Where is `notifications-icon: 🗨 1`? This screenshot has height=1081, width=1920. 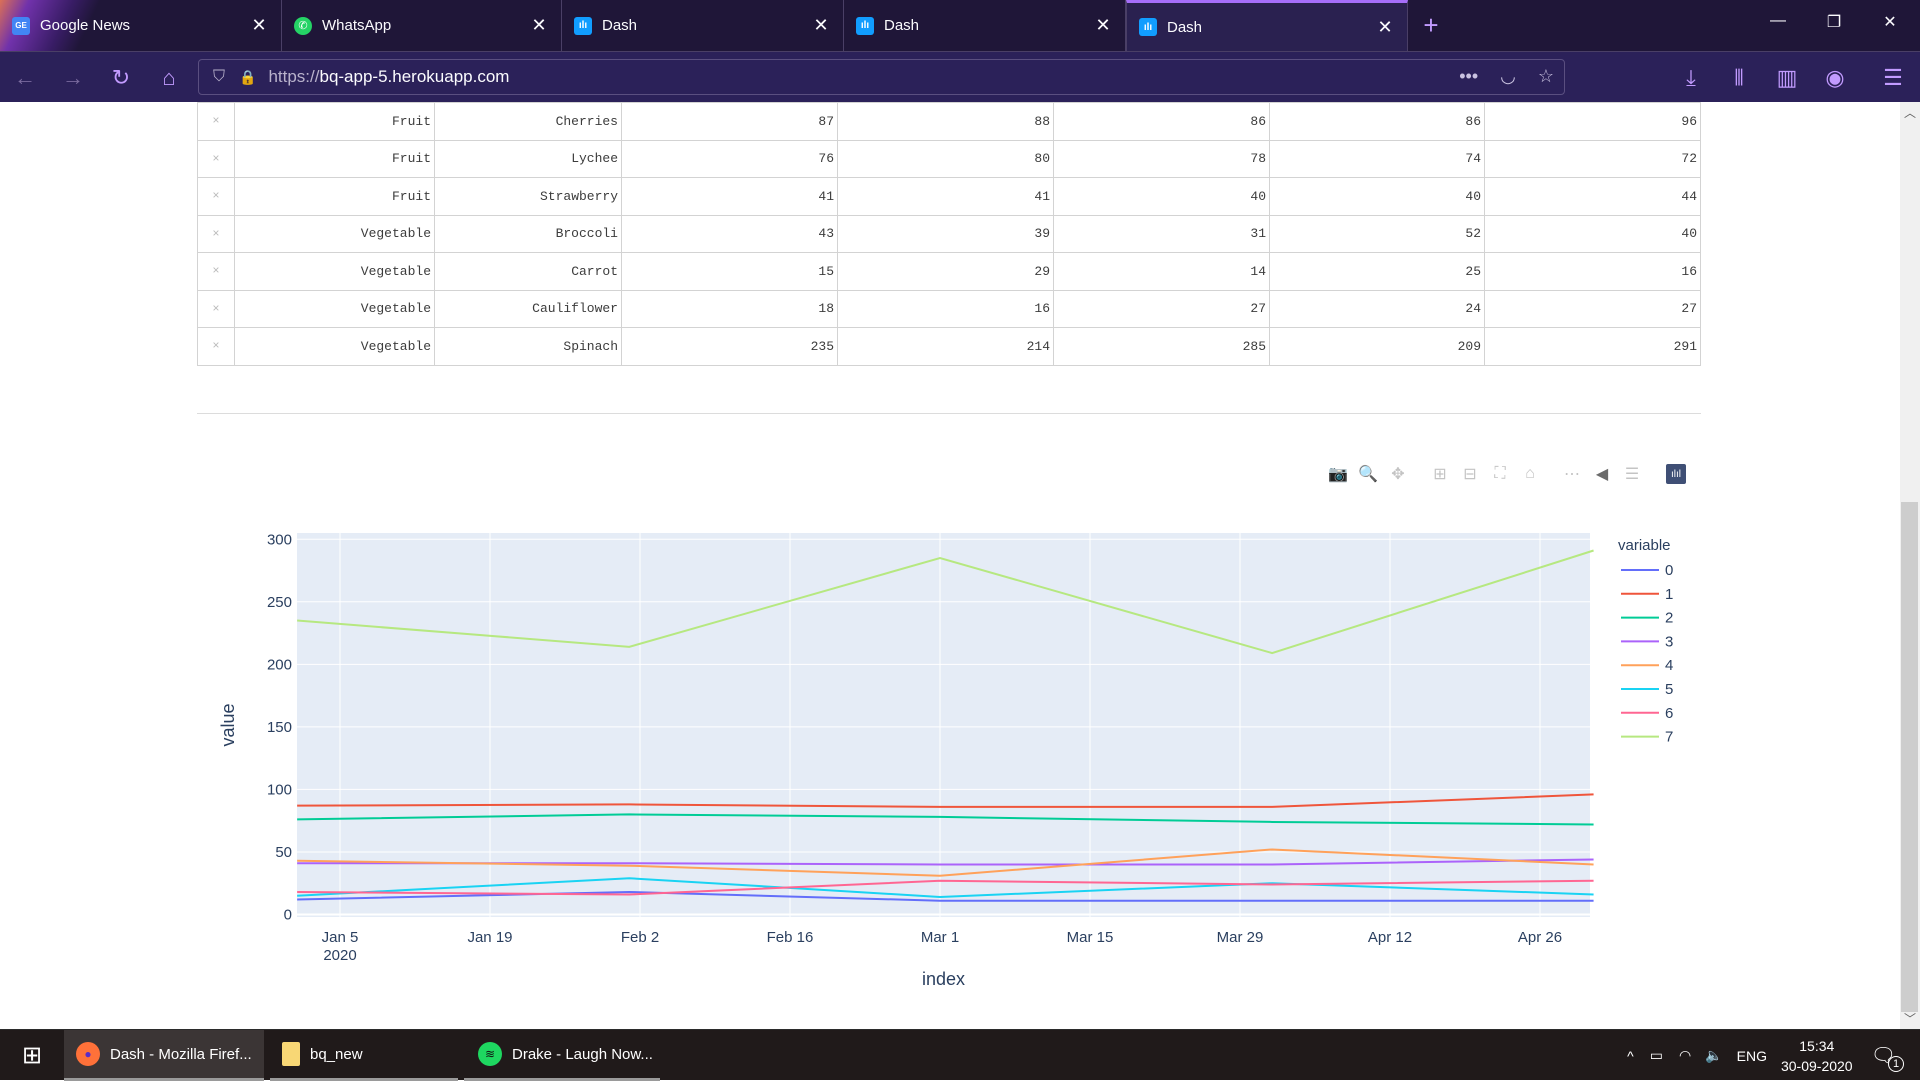 notifications-icon: 🗨 1 is located at coordinates (1887, 1057).